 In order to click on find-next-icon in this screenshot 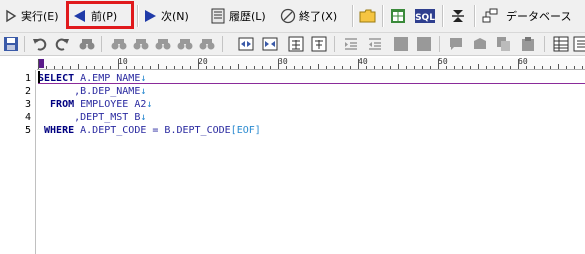, I will do `click(141, 44)`.